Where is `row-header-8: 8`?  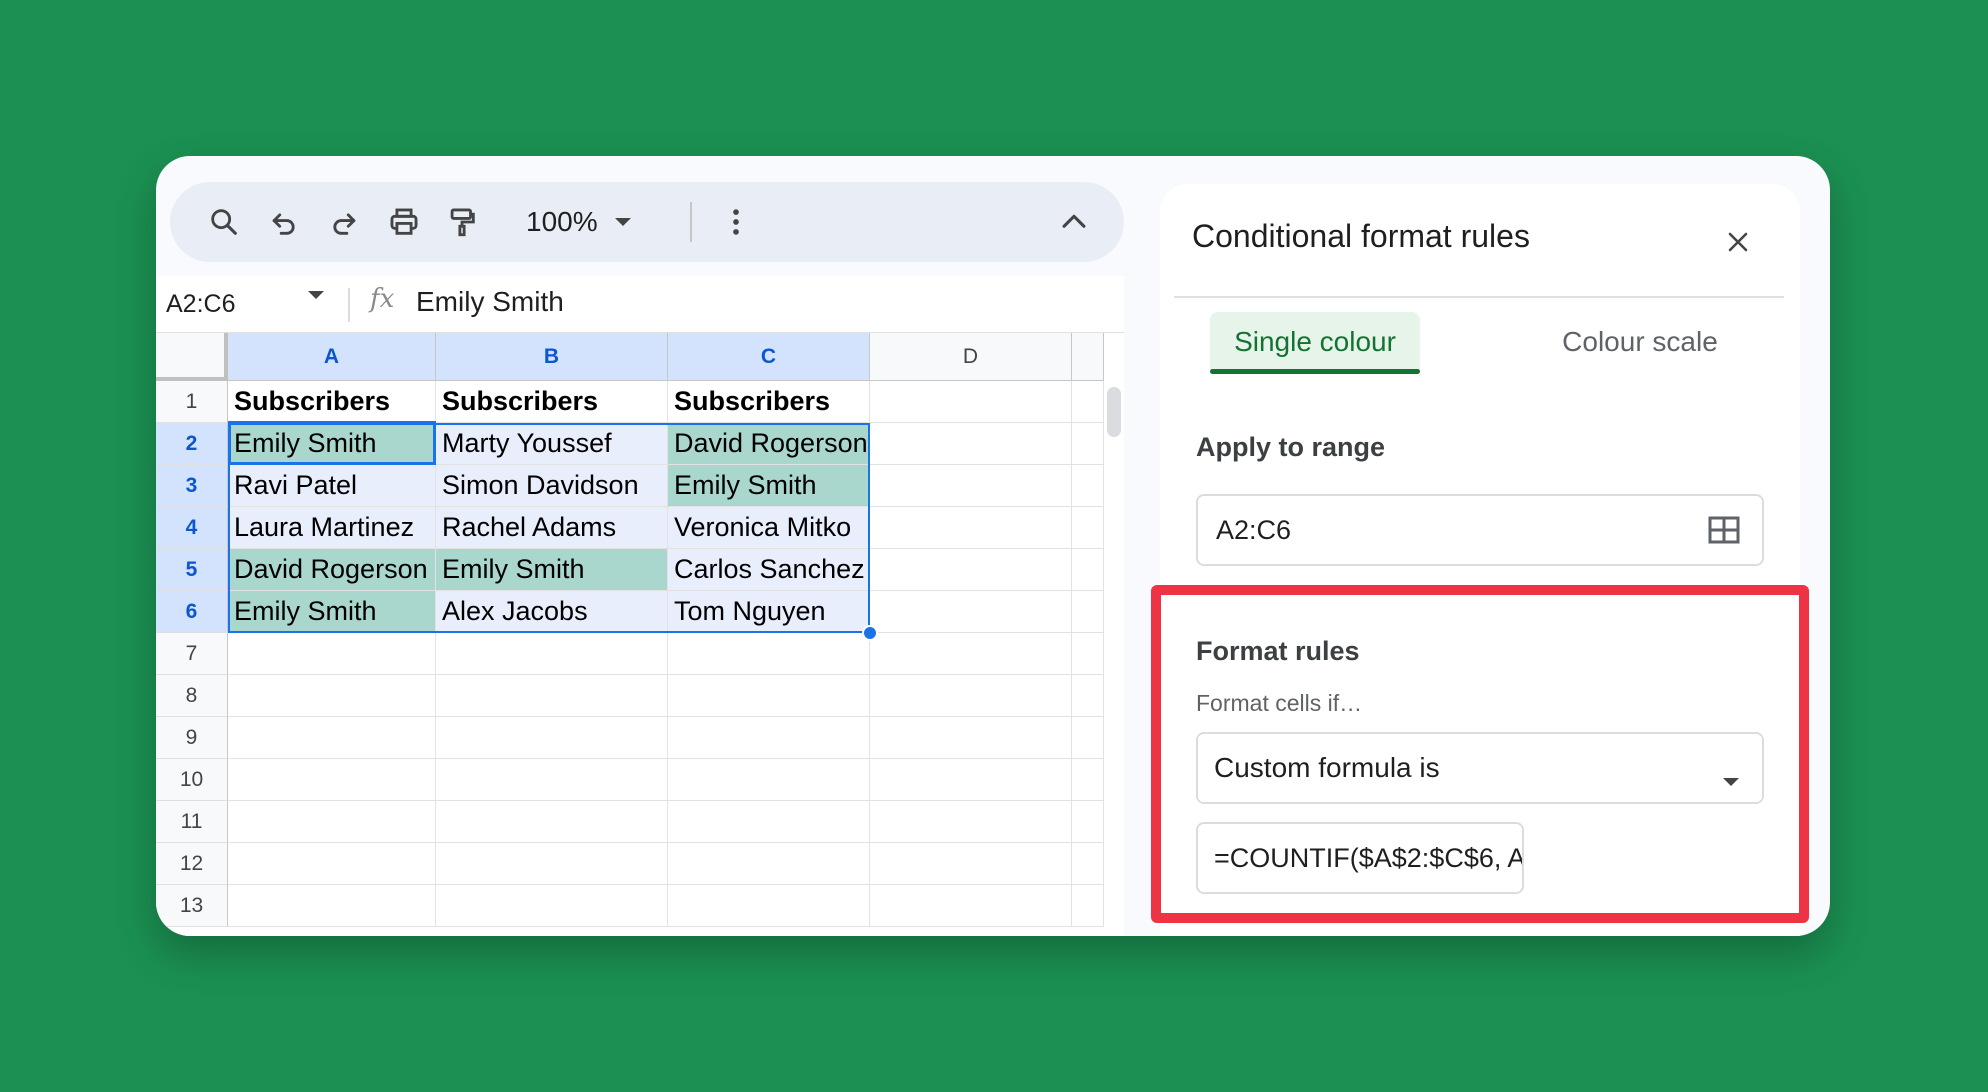 row-header-8: 8 is located at coordinates (192, 696).